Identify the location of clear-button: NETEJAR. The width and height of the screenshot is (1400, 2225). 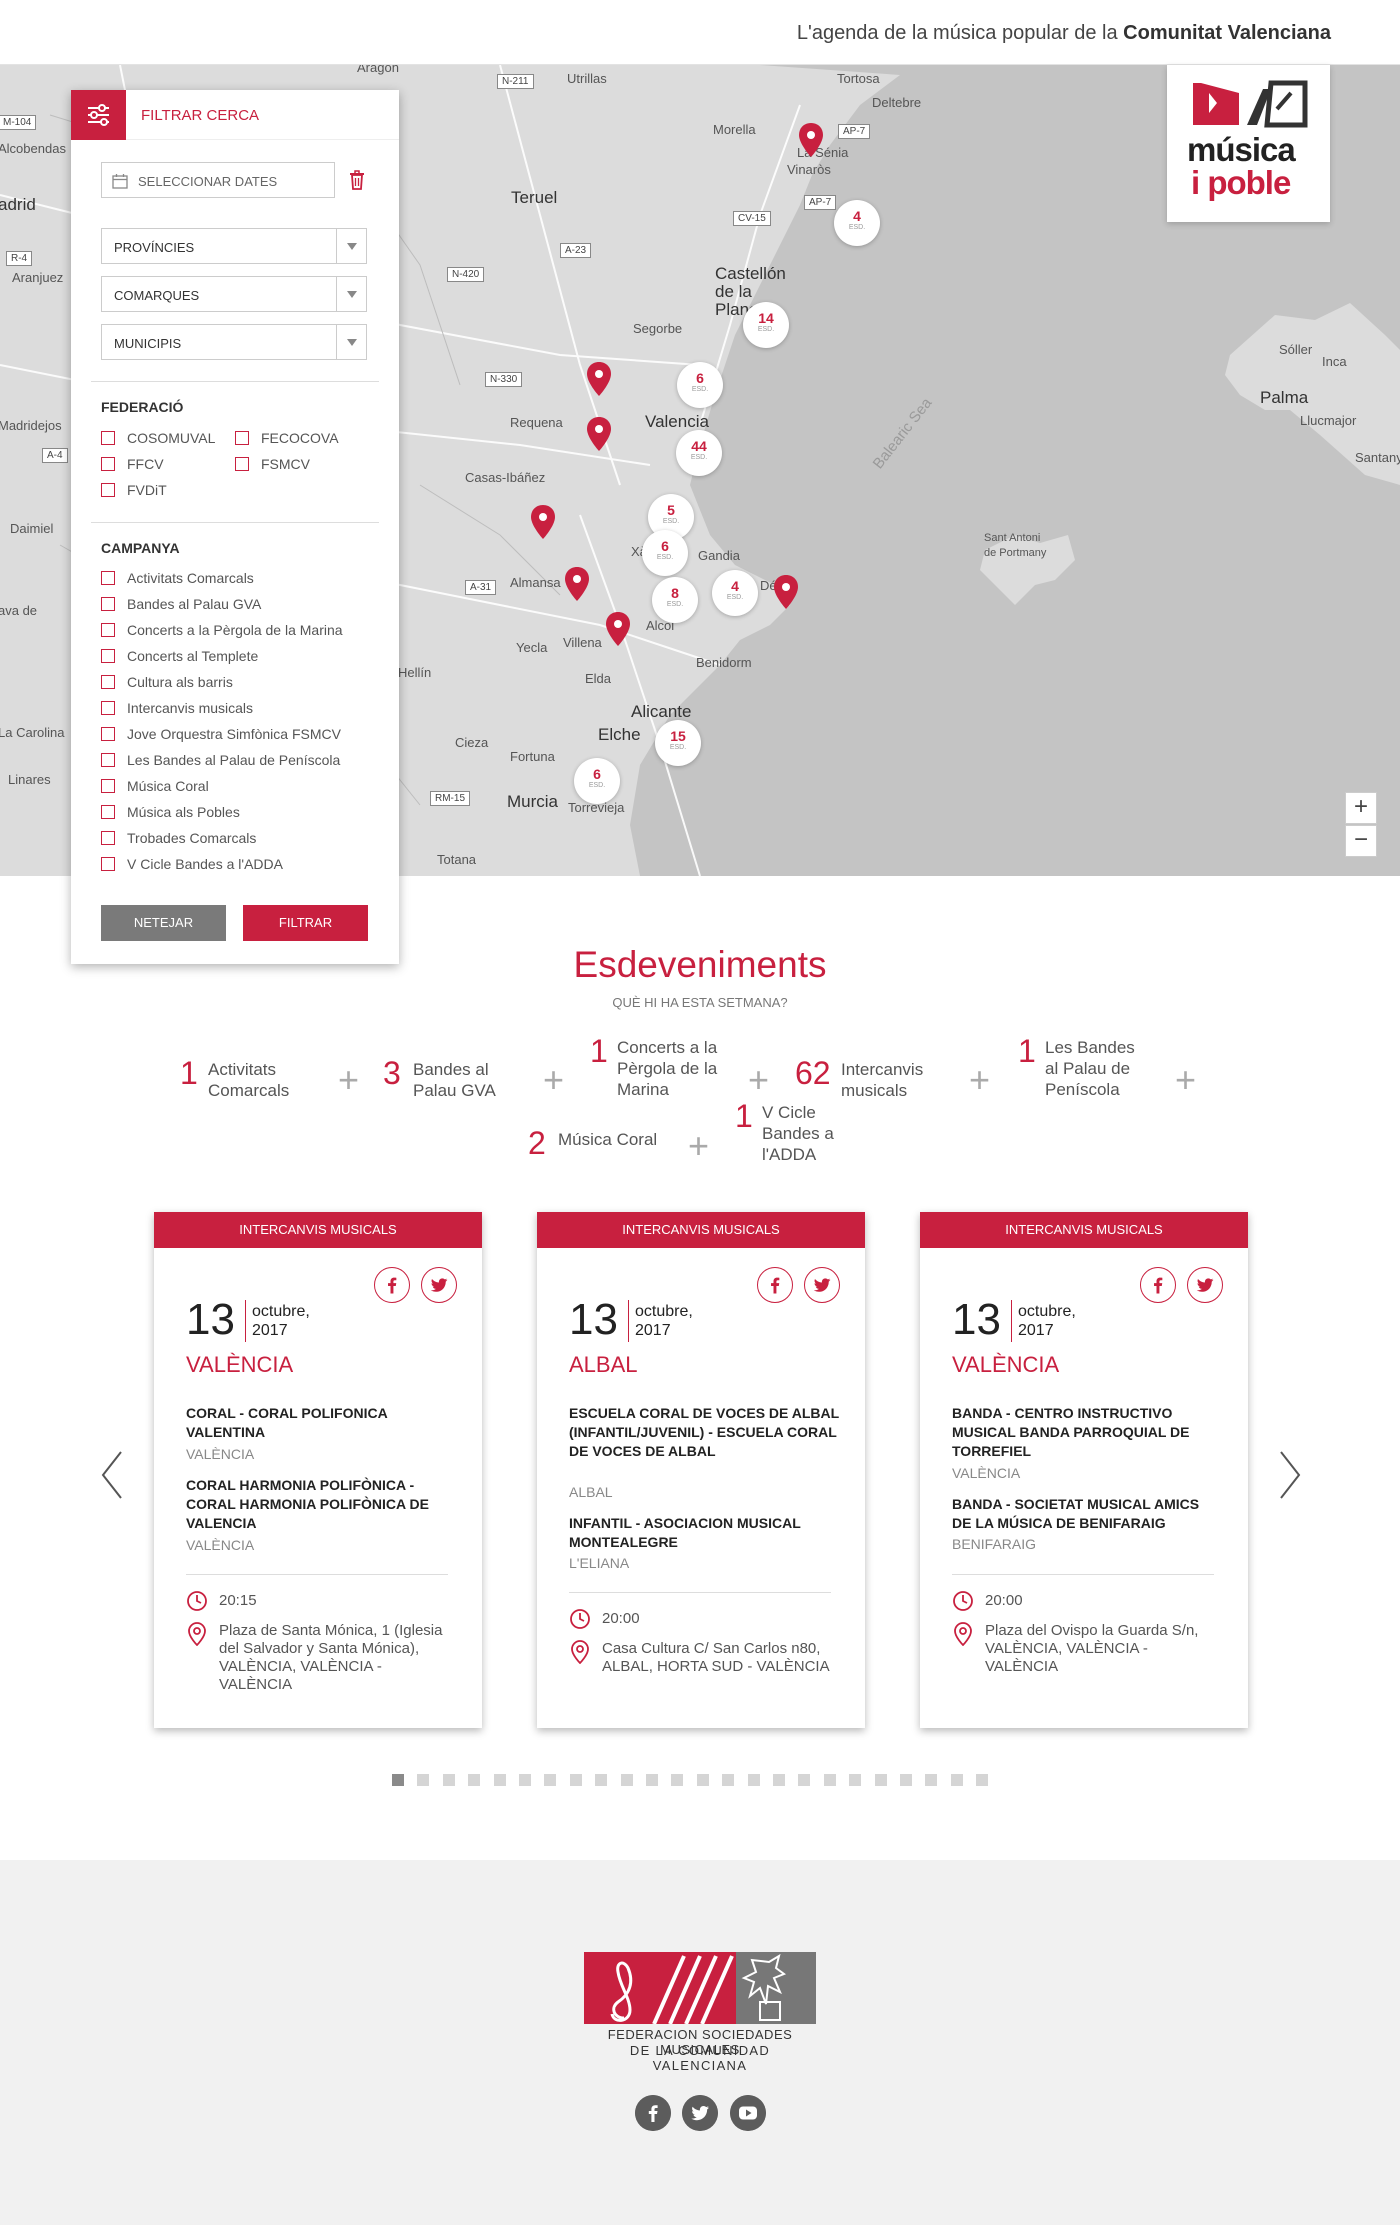
(163, 923).